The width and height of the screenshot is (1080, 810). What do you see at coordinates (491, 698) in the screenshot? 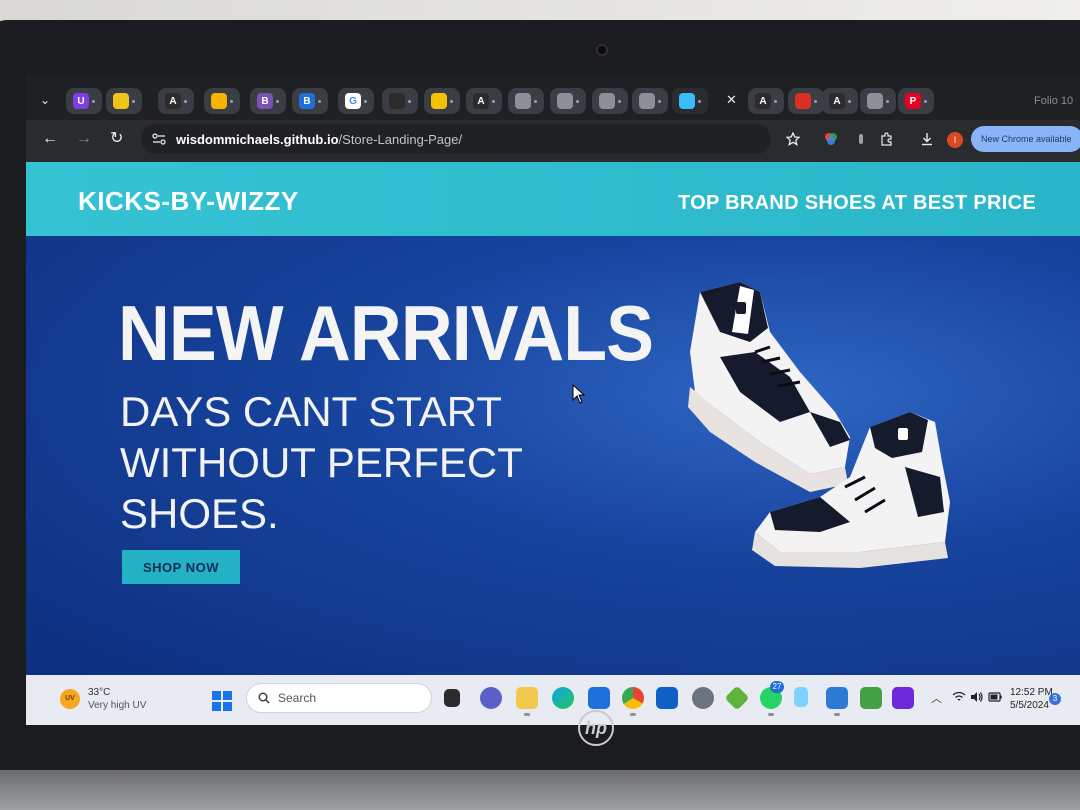
I see `teams-chat-icon` at bounding box center [491, 698].